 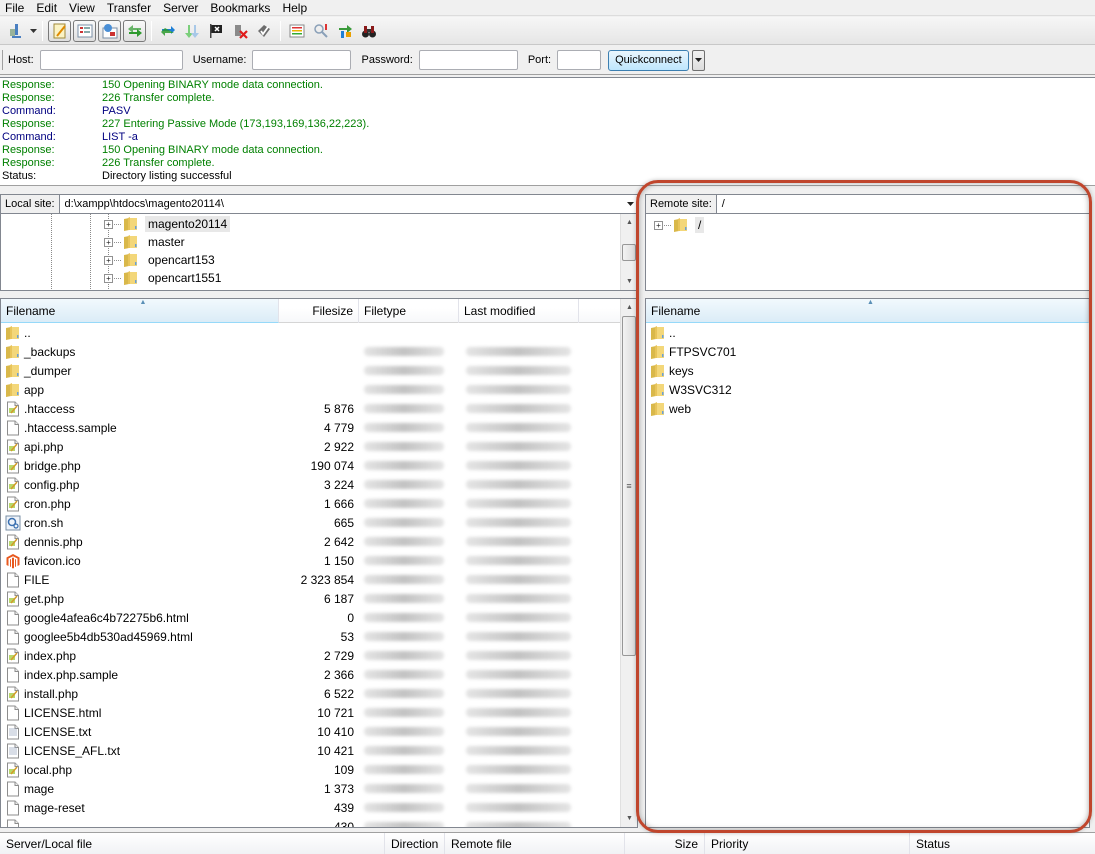 I want to click on toggle-remote-tree-button, so click(x=109, y=30).